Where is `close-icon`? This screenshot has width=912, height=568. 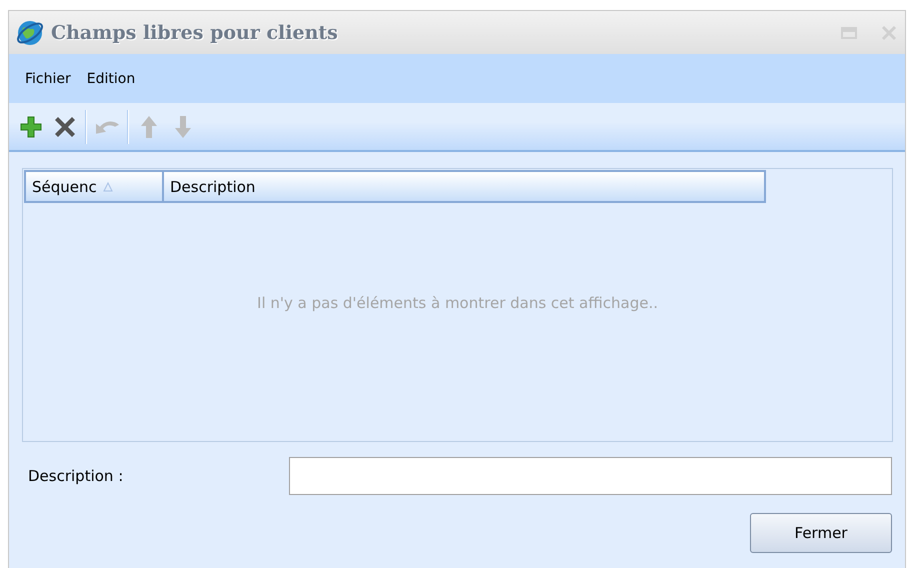 close-icon is located at coordinates (889, 32).